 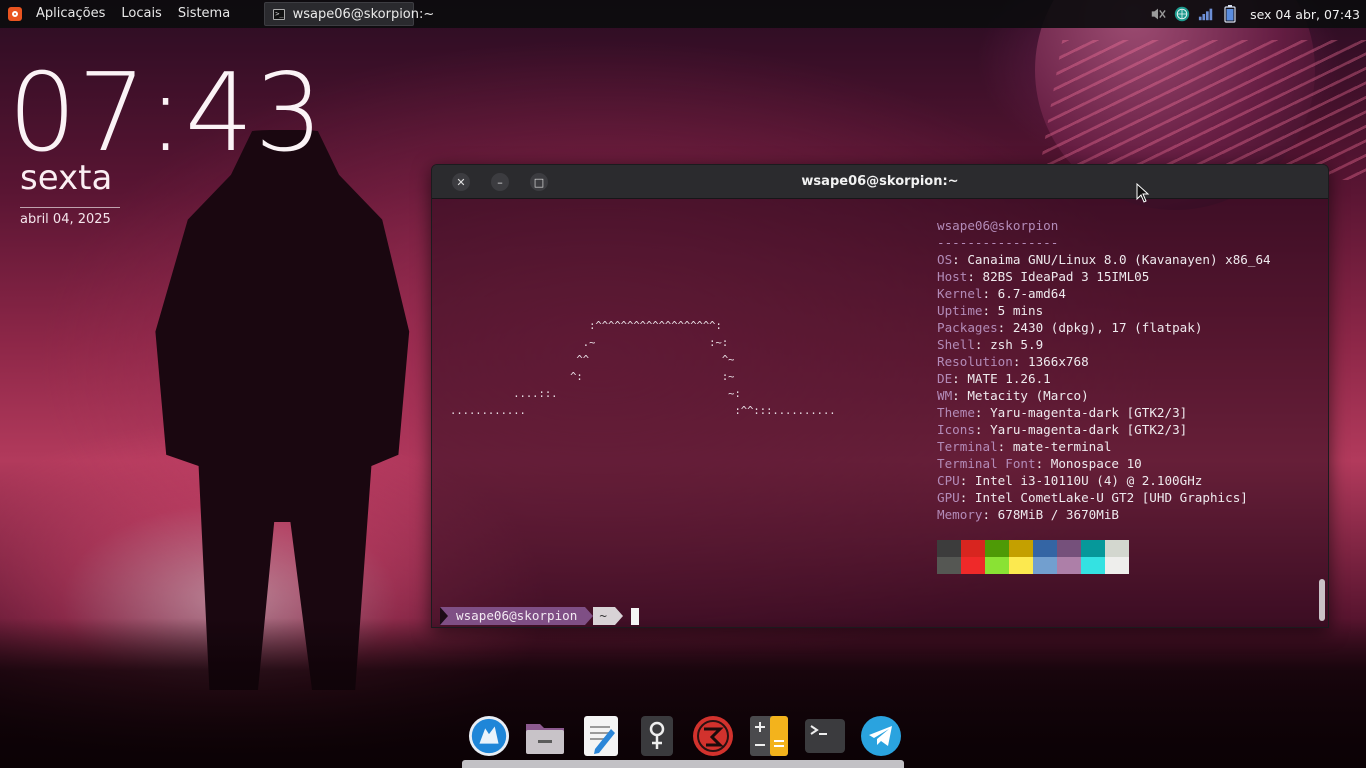 I want to click on neofetch-value: Canaima GNU/Linux 8.0 (Kavanayen) x86_64, so click(x=1119, y=259).